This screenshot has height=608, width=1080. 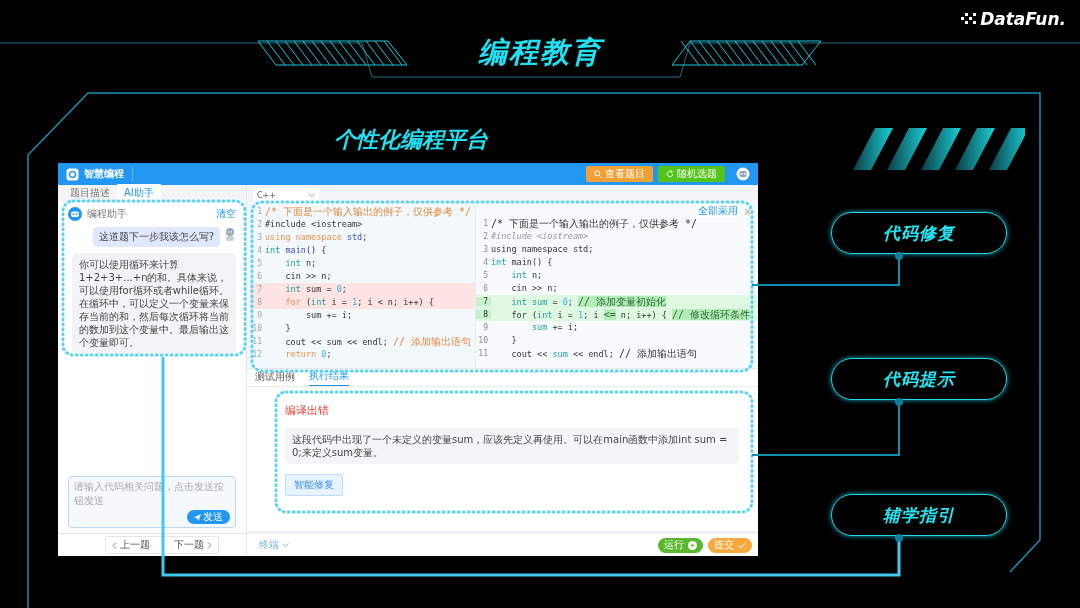 What do you see at coordinates (257, 354) in the screenshot?
I see `line-number: 12` at bounding box center [257, 354].